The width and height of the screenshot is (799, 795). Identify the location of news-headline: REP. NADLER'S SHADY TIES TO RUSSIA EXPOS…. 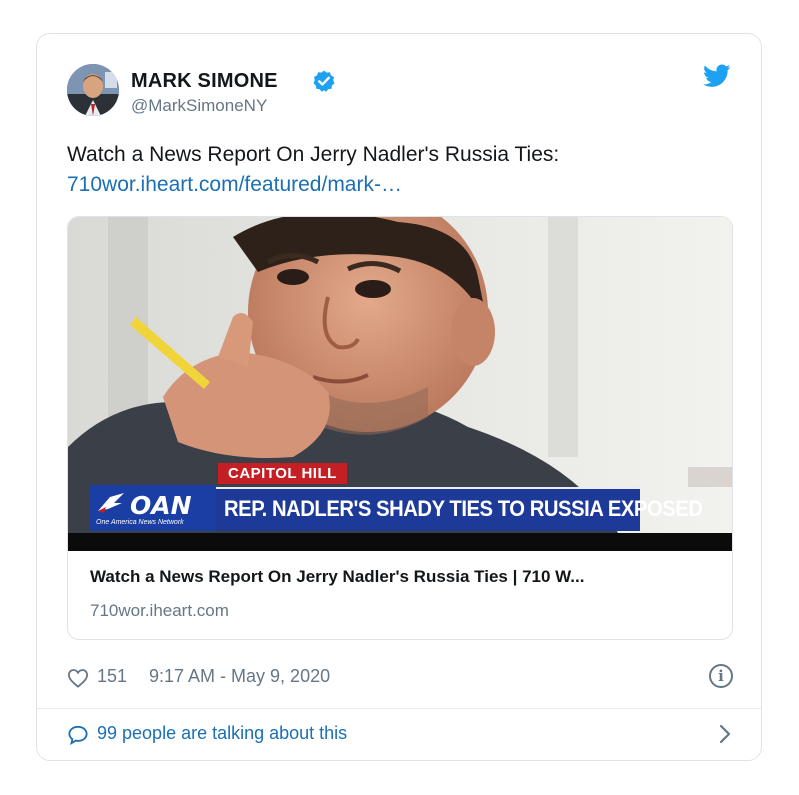
(463, 508).